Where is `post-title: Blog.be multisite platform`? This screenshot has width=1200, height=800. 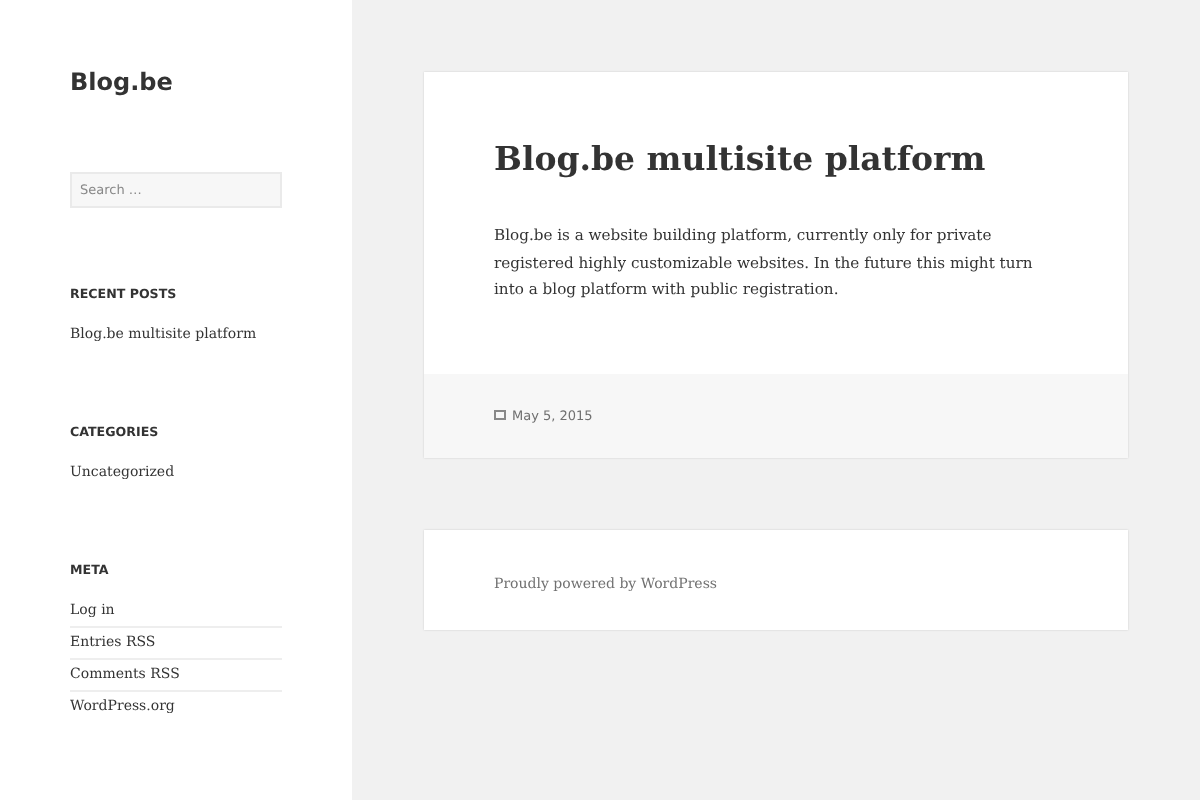
post-title: Blog.be multisite platform is located at coordinates (776, 159).